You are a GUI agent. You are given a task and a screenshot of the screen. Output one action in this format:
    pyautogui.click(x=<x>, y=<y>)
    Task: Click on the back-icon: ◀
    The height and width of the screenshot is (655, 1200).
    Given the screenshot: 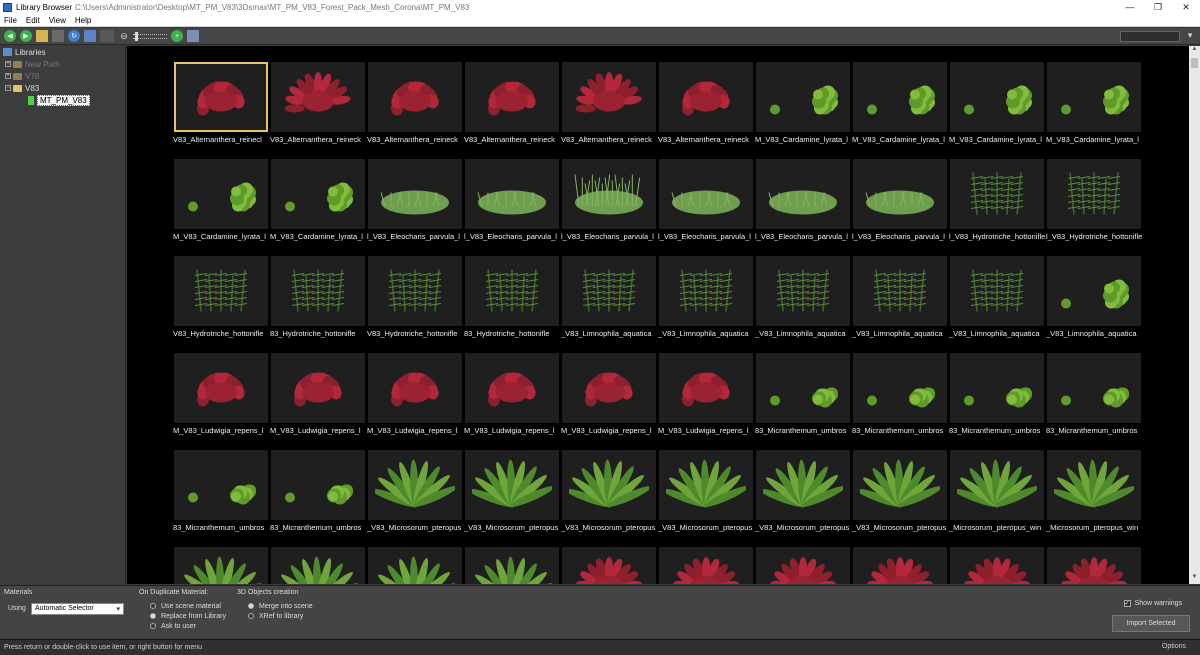 What is the action you would take?
    pyautogui.click(x=10, y=36)
    